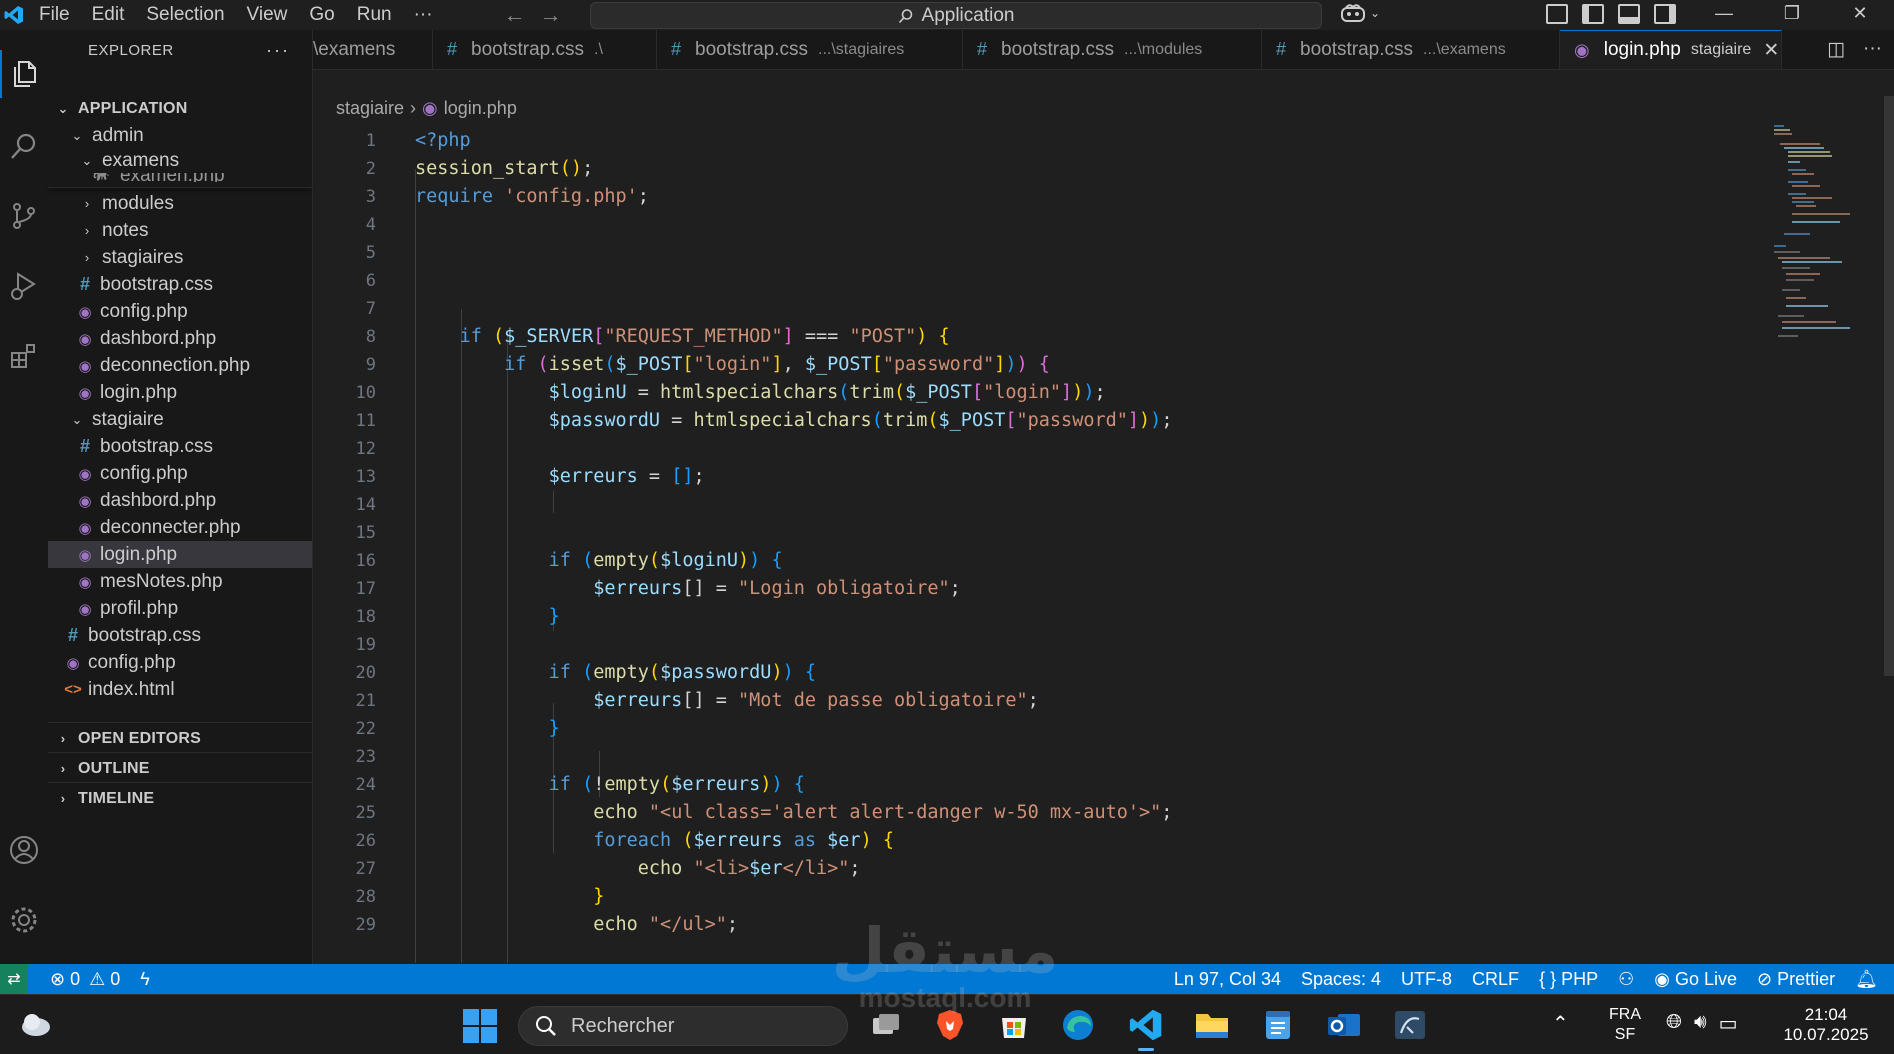 The height and width of the screenshot is (1054, 1894). I want to click on tree-folder-notes: › notes, so click(180, 230).